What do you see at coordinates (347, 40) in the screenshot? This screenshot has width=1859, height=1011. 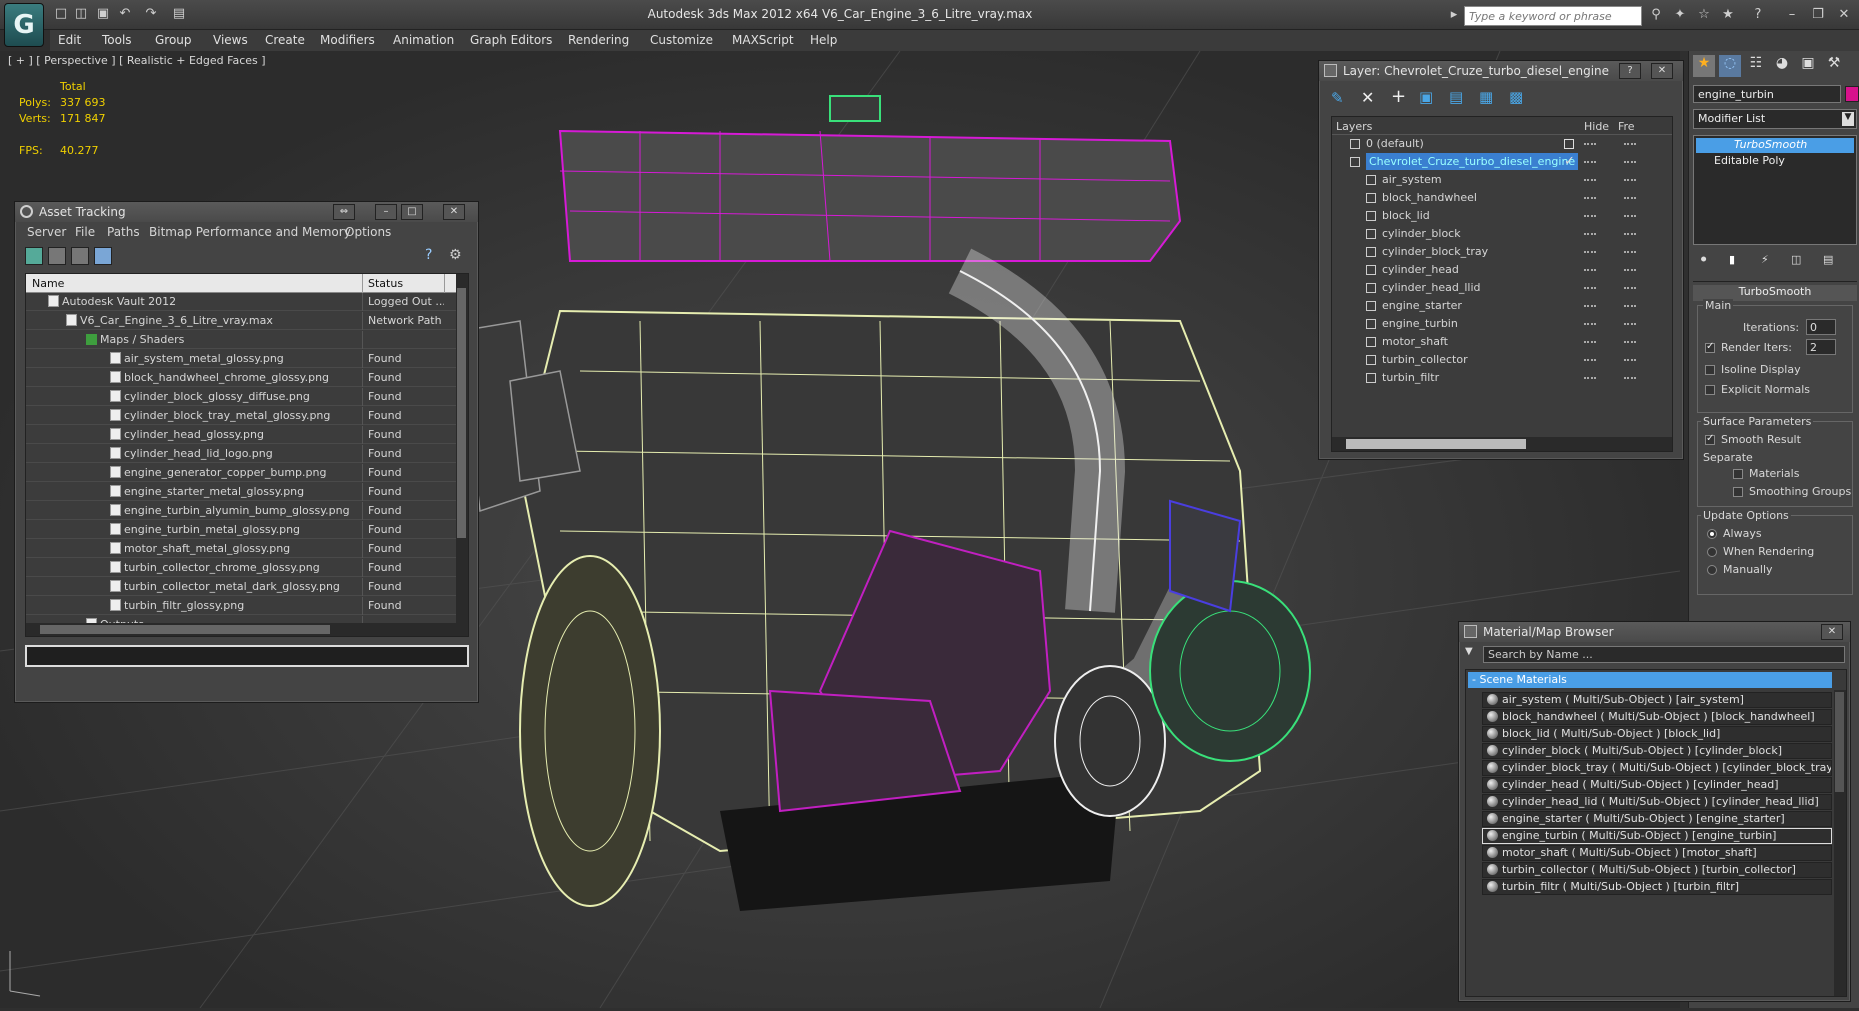 I see `menu-modifiers: Modifiers` at bounding box center [347, 40].